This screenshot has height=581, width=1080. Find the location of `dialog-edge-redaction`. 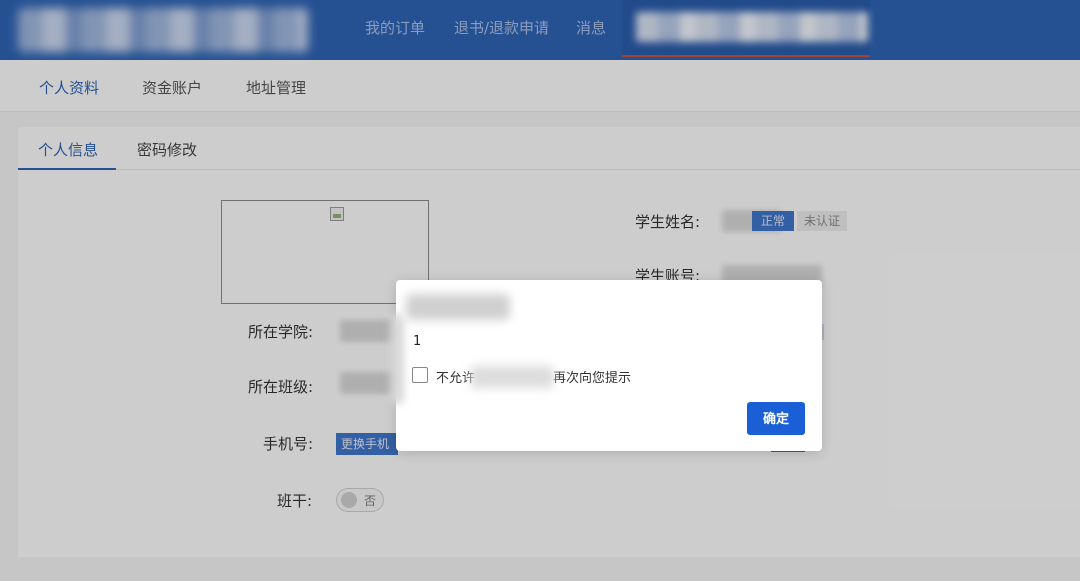

dialog-edge-redaction is located at coordinates (397, 359).